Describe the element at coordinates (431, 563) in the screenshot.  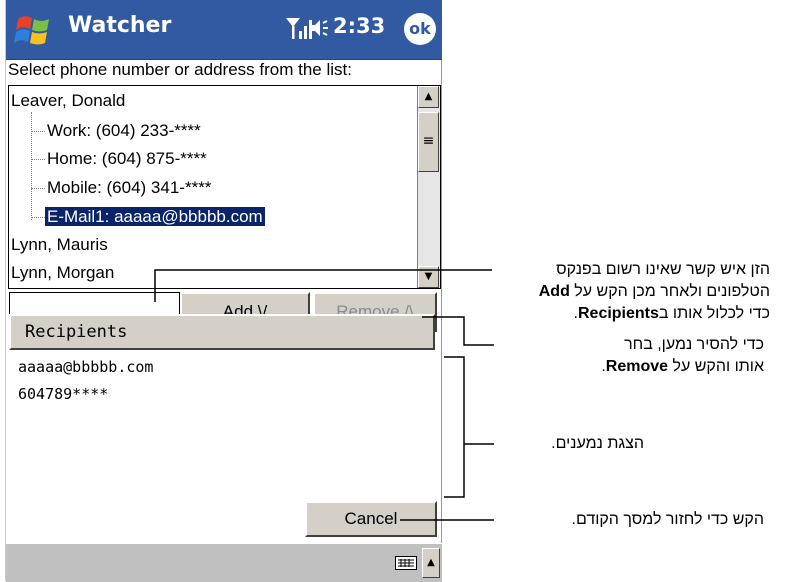
I see `chevron-up-icon: ▲` at that location.